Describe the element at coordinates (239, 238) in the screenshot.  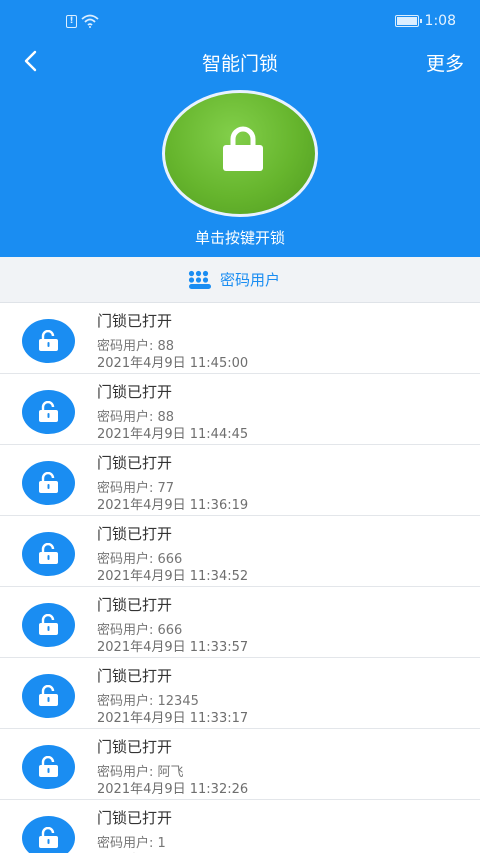
I see `unlock-hint: 单击按键开锁` at that location.